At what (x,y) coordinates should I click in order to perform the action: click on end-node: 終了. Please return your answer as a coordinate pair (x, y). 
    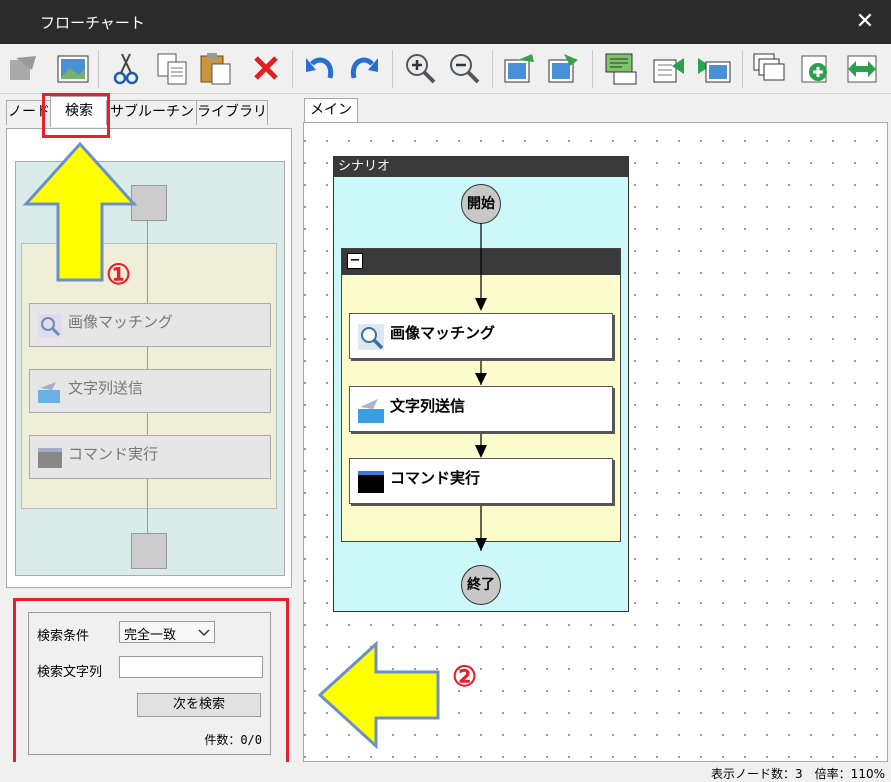
    Looking at the image, I should click on (481, 585).